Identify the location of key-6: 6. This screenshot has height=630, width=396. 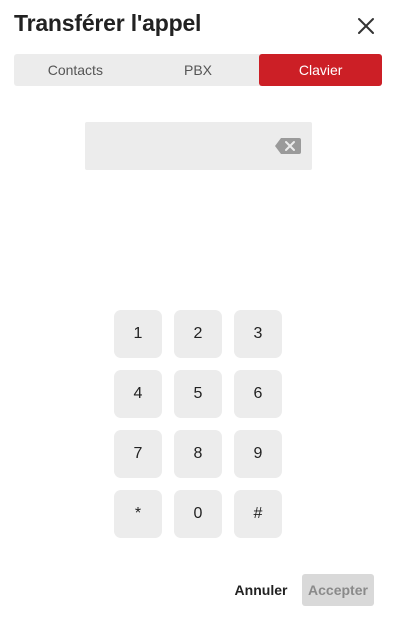
(258, 394).